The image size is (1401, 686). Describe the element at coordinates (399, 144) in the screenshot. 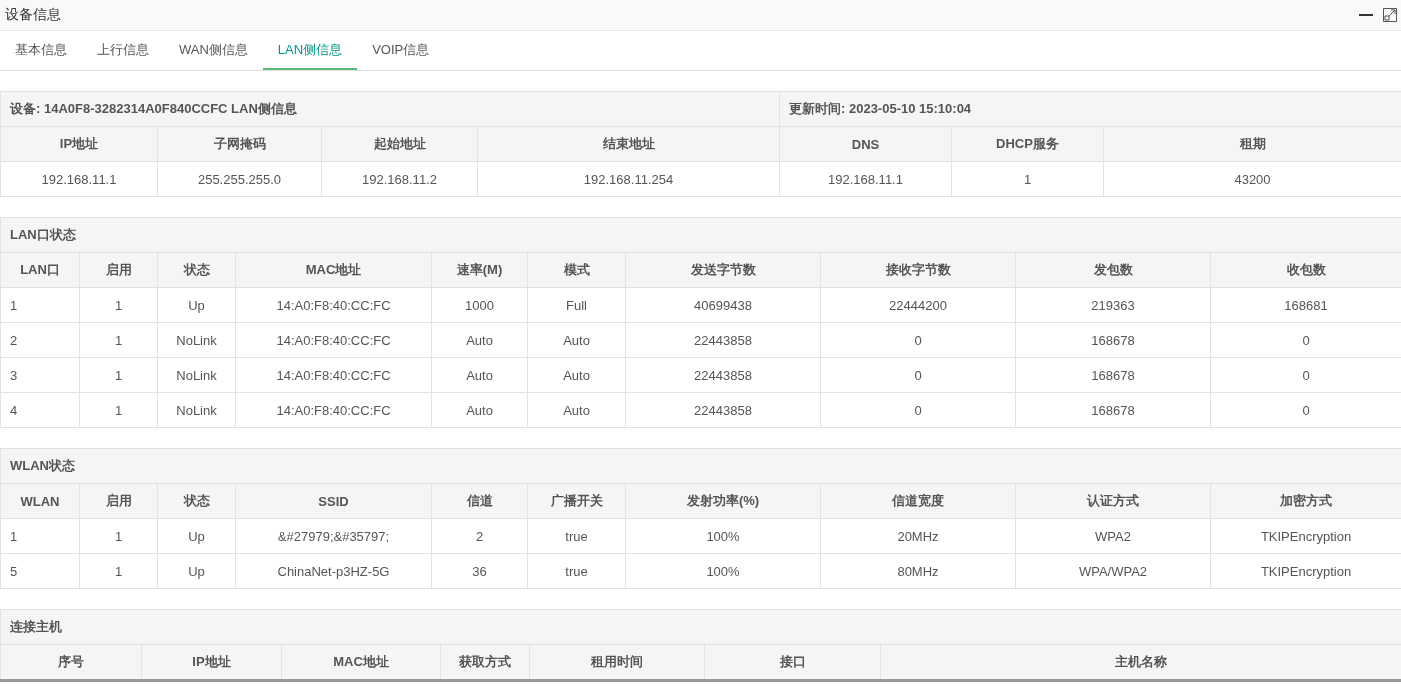

I see `column-header: 起始地址` at that location.